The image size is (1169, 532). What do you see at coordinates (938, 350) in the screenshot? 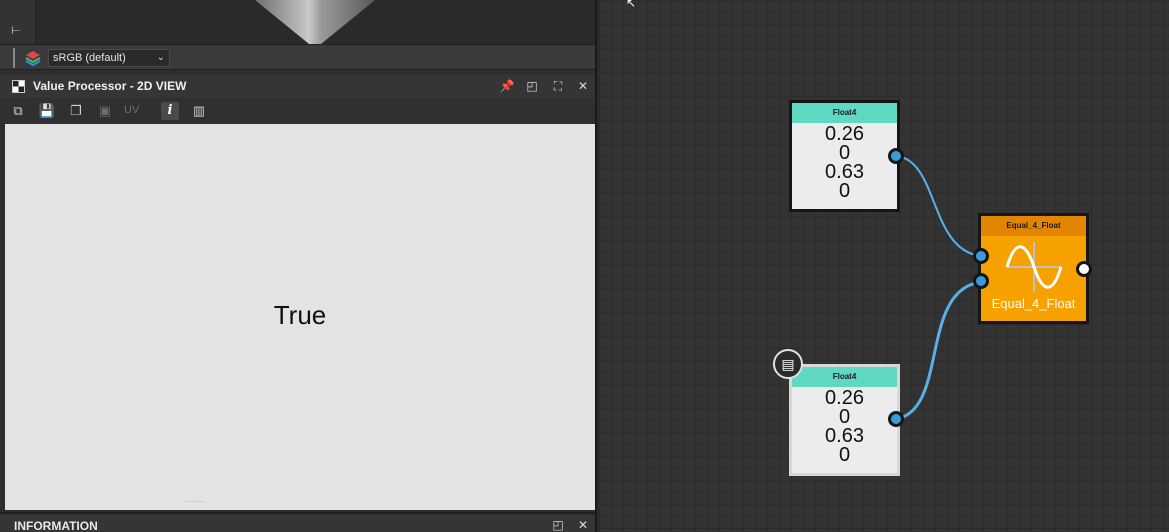
I see `wire-bottom` at bounding box center [938, 350].